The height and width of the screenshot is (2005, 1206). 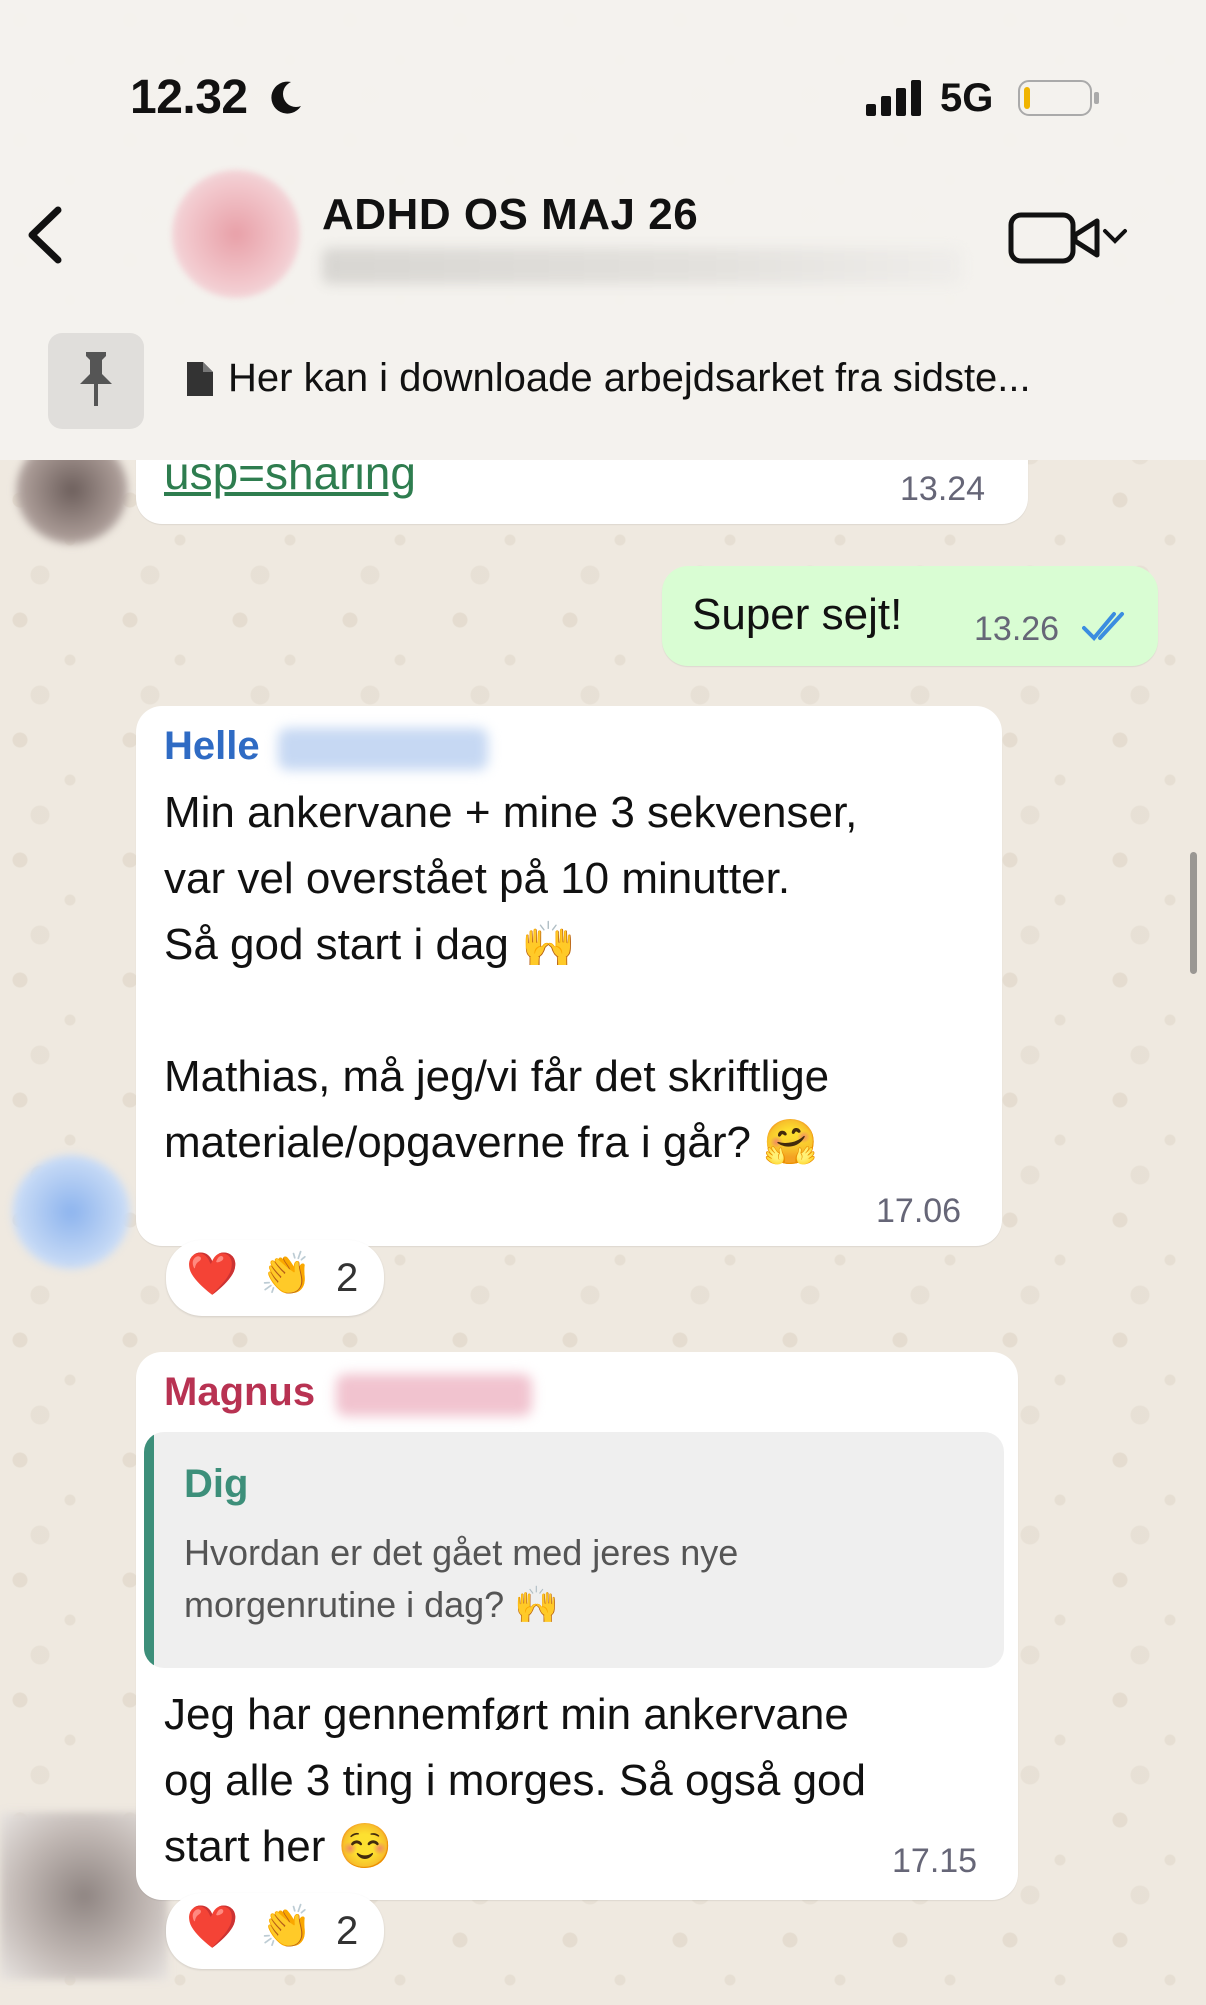 I want to click on signal-icon, so click(x=893, y=98).